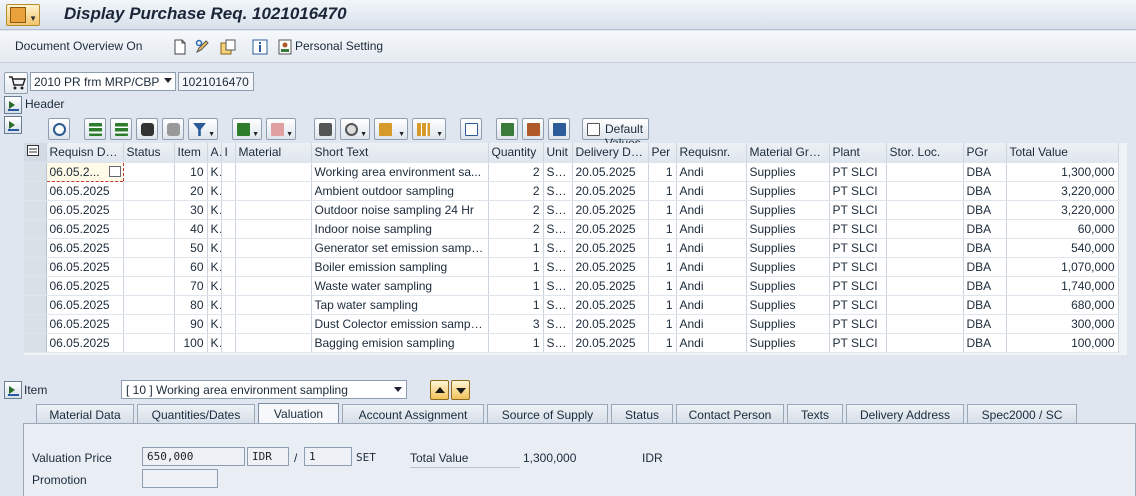 Image resolution: width=1136 pixels, height=496 pixels. Describe the element at coordinates (400, 343) in the screenshot. I see `table-cell: Bagging emision sampling` at that location.